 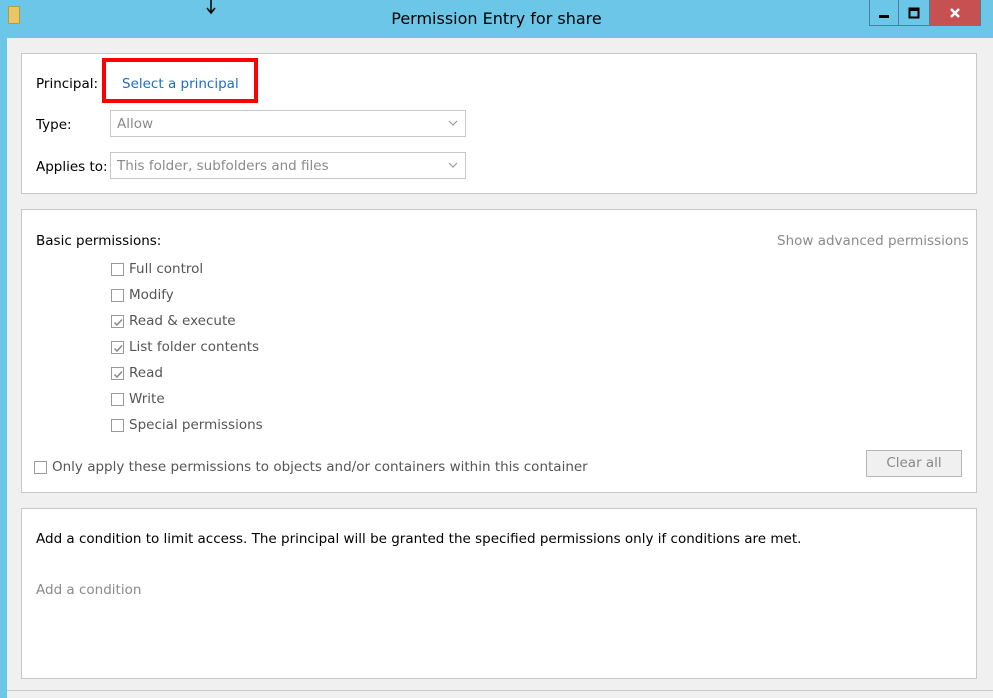 I want to click on maximize-icon, so click(x=914, y=12).